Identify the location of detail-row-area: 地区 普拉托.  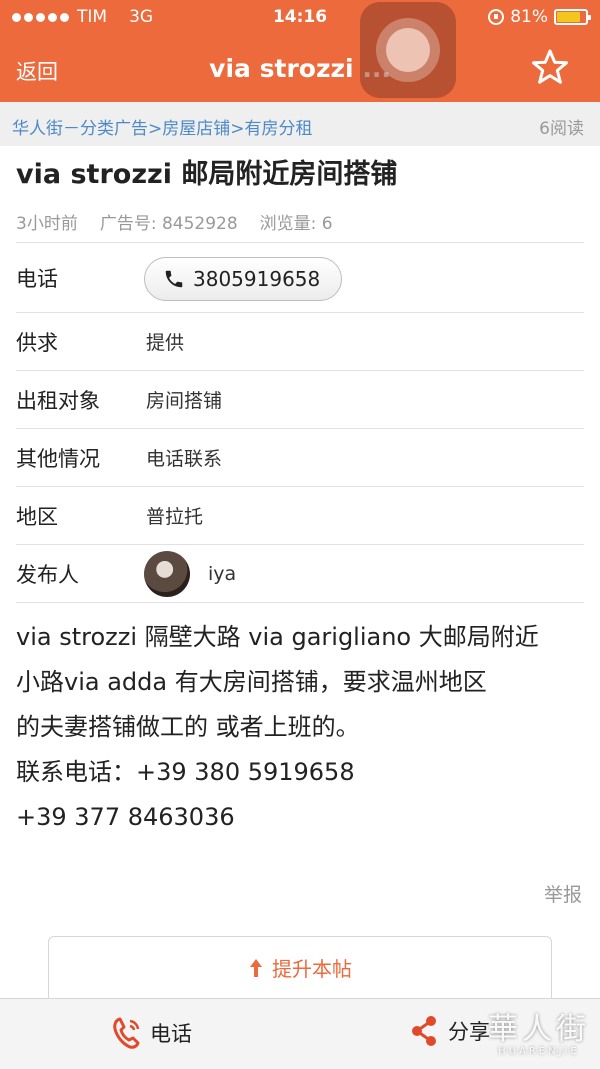
(300, 516).